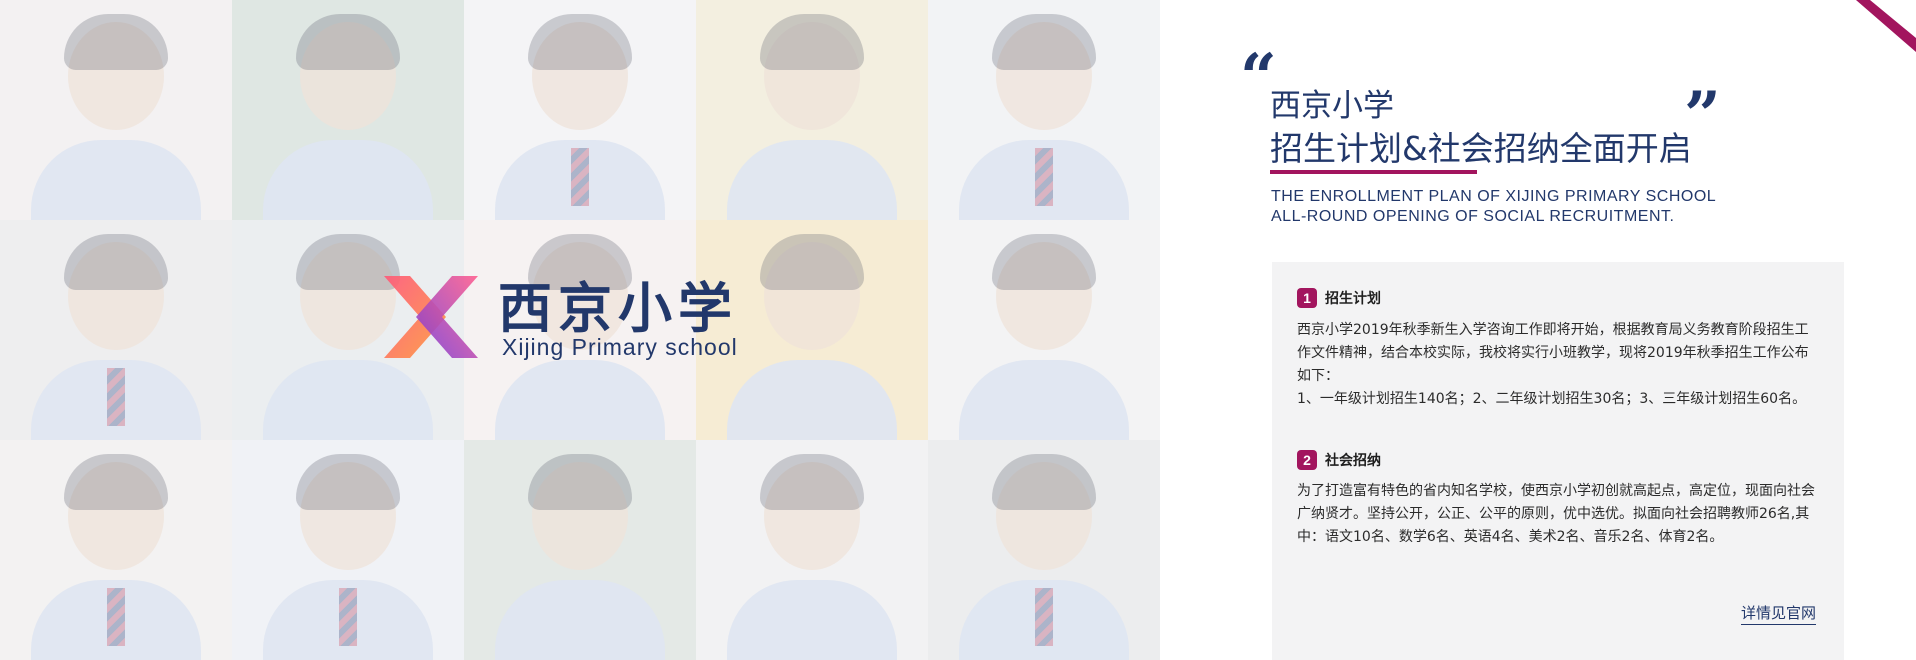  I want to click on logo-chinese-name: 西京小学, so click(618, 308).